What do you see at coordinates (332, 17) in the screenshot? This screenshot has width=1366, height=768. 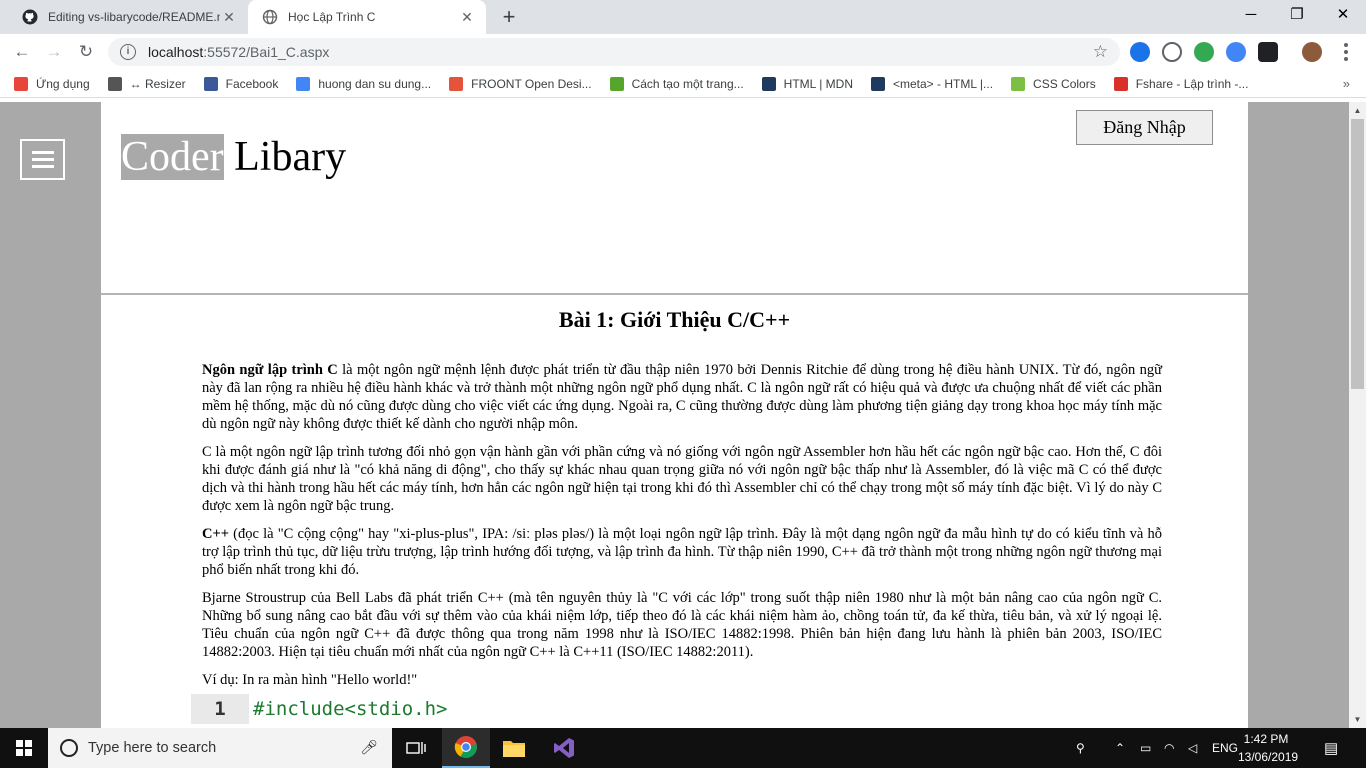 I see `tab-title: Học Lập Trình C` at bounding box center [332, 17].